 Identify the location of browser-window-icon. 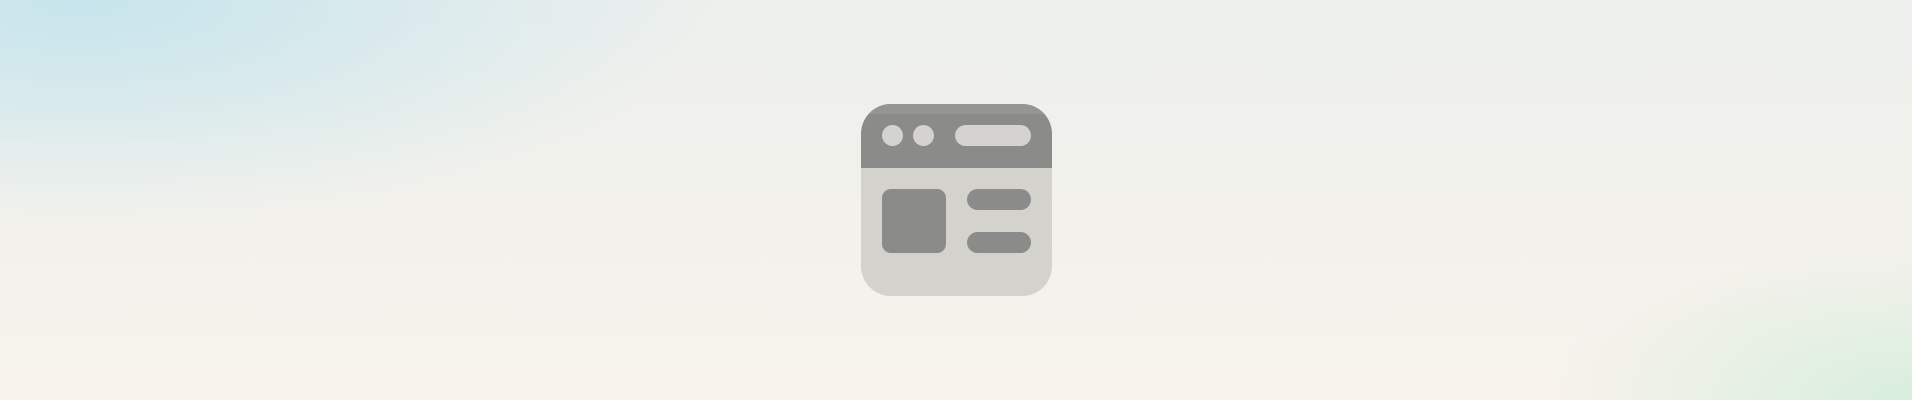
(956, 200).